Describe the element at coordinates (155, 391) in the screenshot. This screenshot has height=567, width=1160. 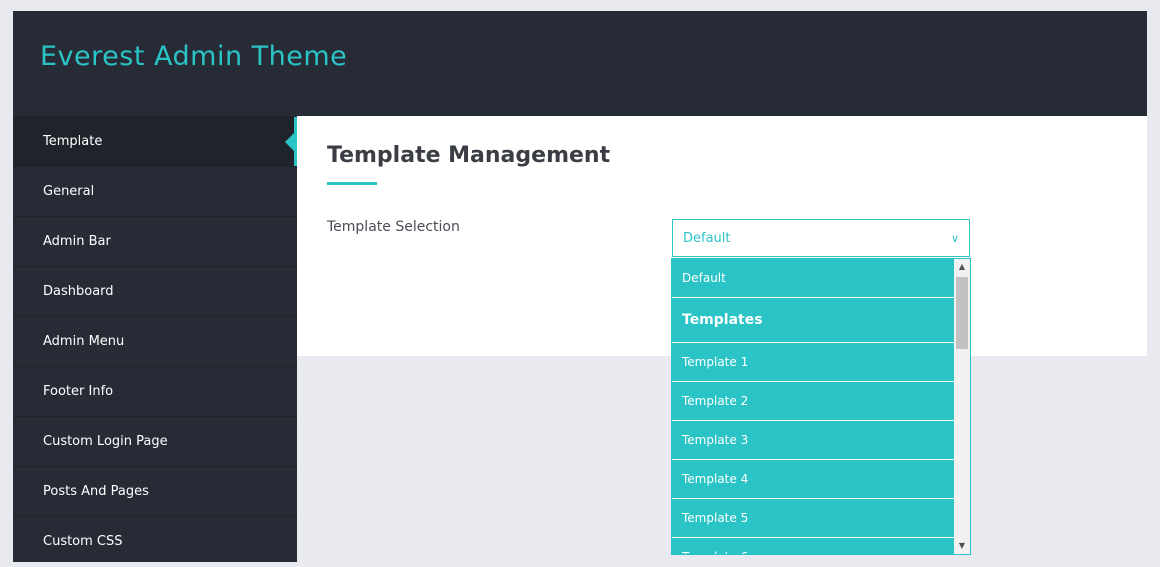
I see `sidebar-item-footer-info: Footer Info` at that location.